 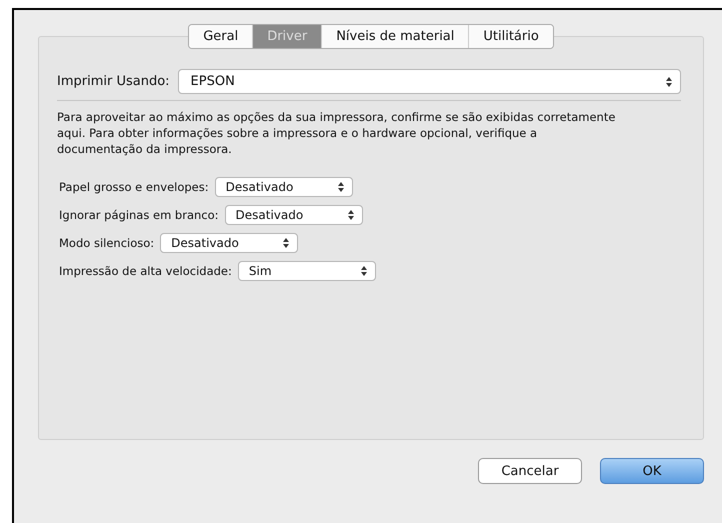 What do you see at coordinates (113, 81) in the screenshot?
I see `printer-label: Imprimir Usando:` at bounding box center [113, 81].